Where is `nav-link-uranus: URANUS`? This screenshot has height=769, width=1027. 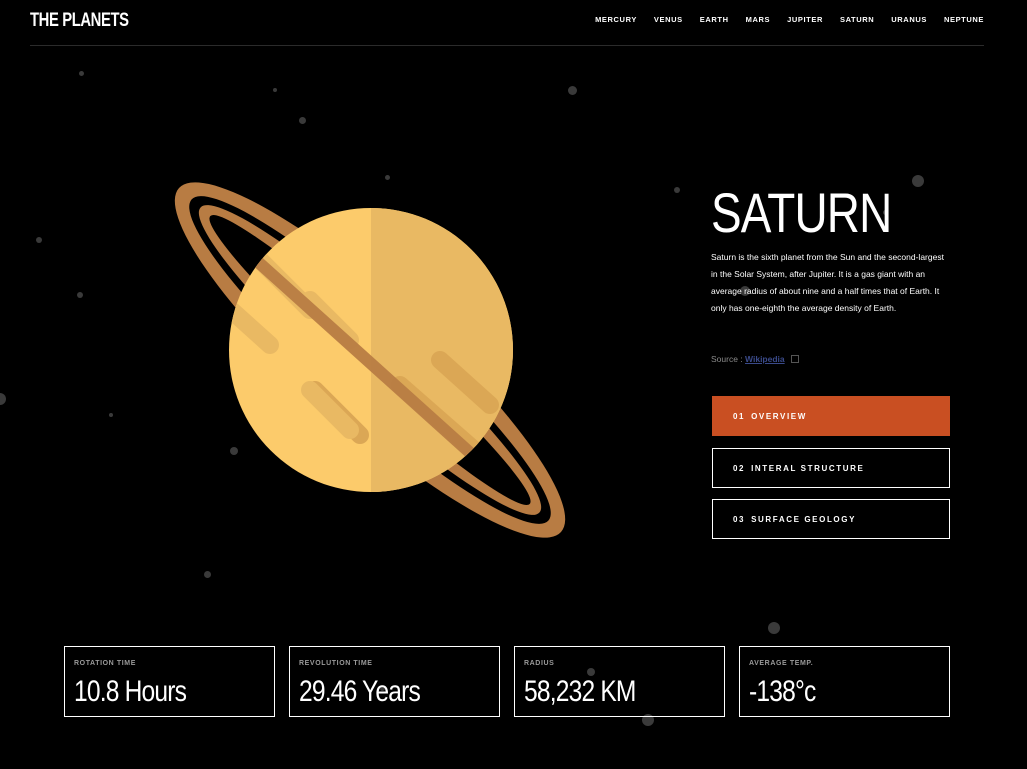 nav-link-uranus: URANUS is located at coordinates (909, 19).